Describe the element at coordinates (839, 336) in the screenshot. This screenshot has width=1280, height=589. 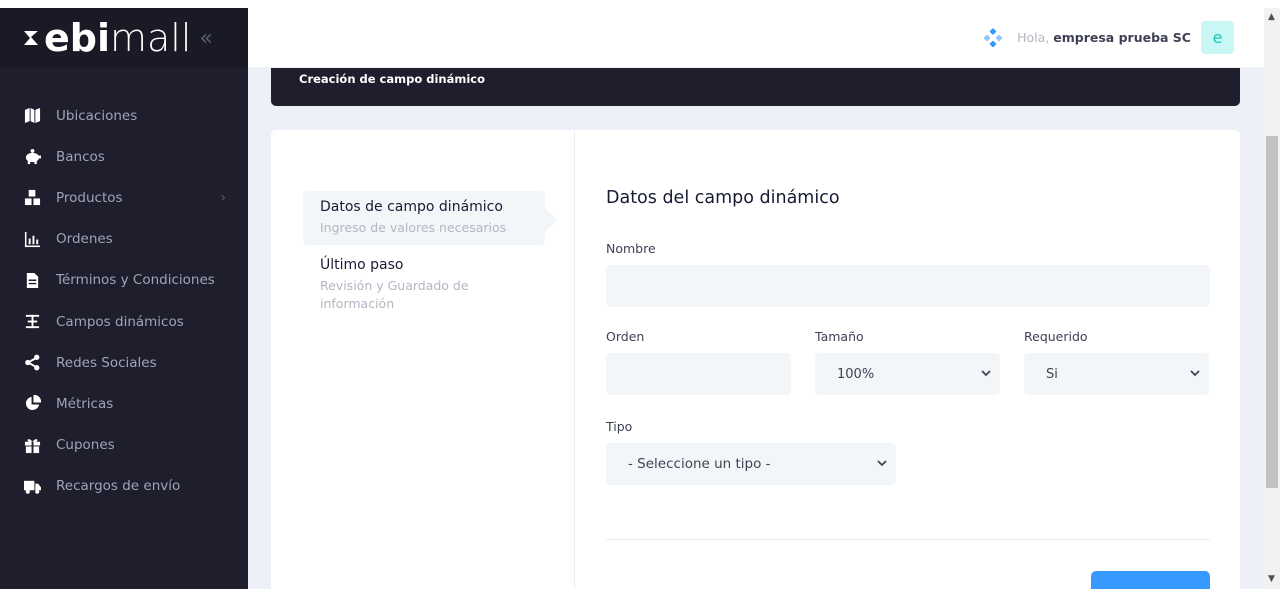
I see `tamano-label: Tamaño` at that location.